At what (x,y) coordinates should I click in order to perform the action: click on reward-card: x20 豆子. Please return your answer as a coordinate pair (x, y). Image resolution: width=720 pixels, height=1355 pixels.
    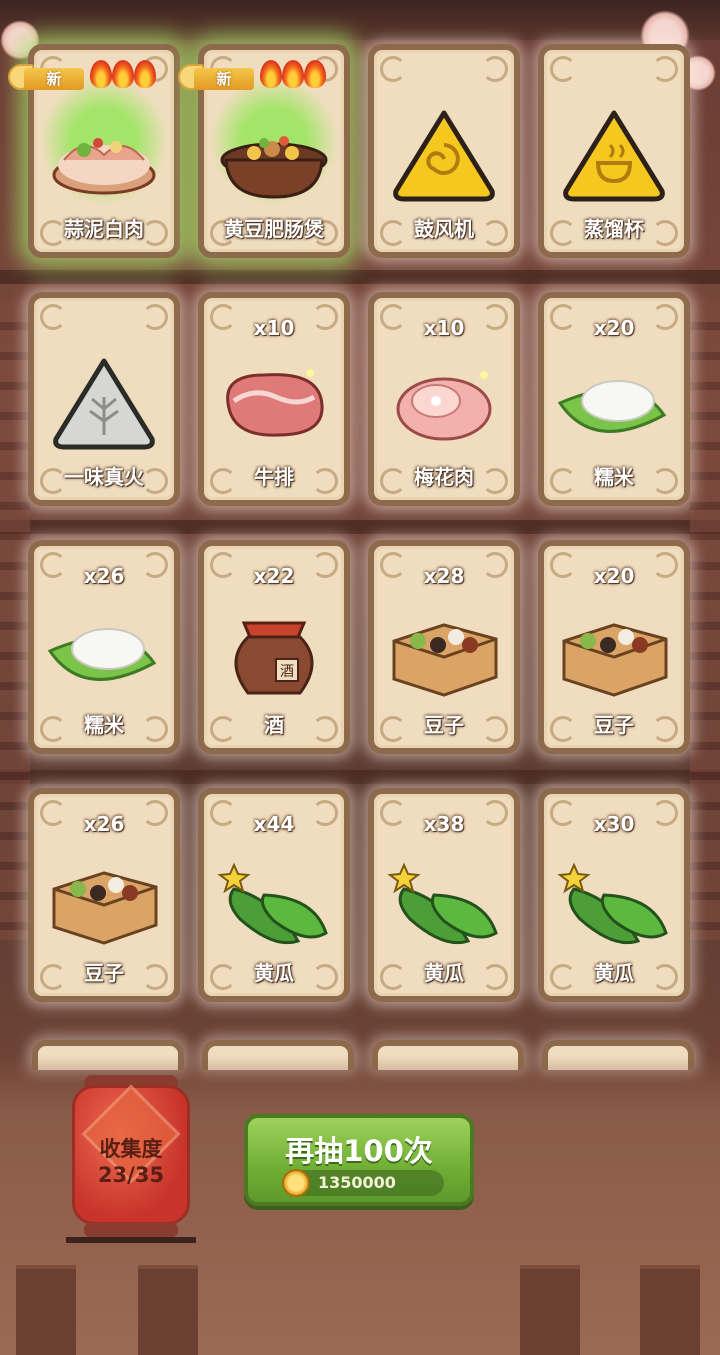
    Looking at the image, I should click on (614, 647).